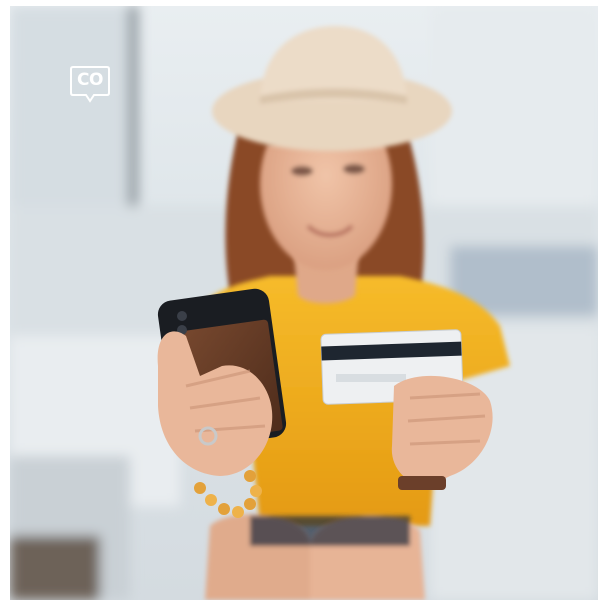 The height and width of the screenshot is (602, 600). What do you see at coordinates (90, 80) in the screenshot?
I see `logo-text: CO` at bounding box center [90, 80].